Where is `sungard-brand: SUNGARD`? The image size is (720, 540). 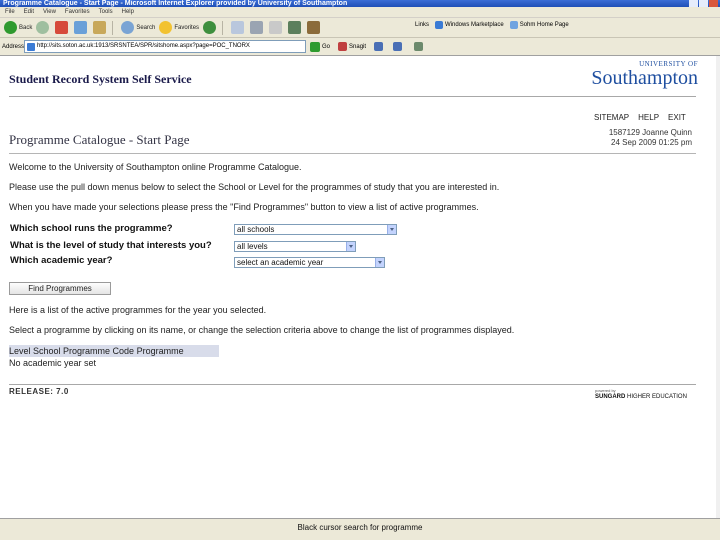
sungard-brand: SUNGARD is located at coordinates (610, 397).